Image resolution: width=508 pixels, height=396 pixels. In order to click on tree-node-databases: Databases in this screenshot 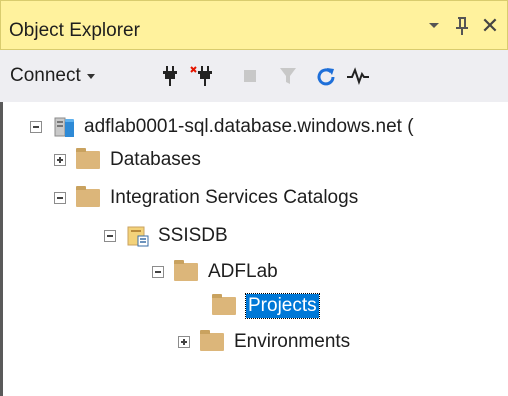, I will do `click(127, 160)`.